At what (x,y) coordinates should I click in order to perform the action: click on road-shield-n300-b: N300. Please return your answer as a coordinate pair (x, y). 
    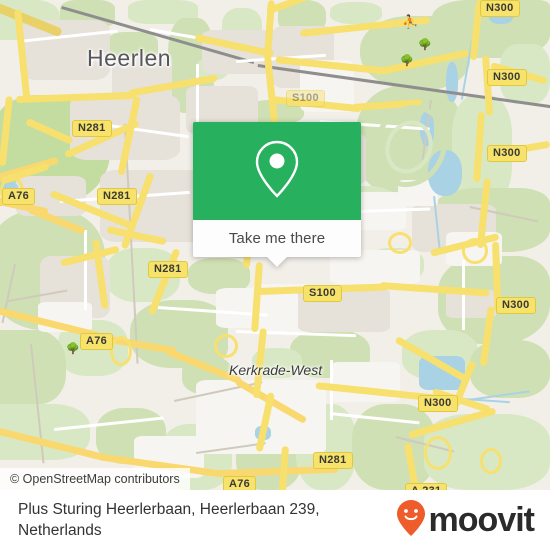
    Looking at the image, I should click on (507, 77).